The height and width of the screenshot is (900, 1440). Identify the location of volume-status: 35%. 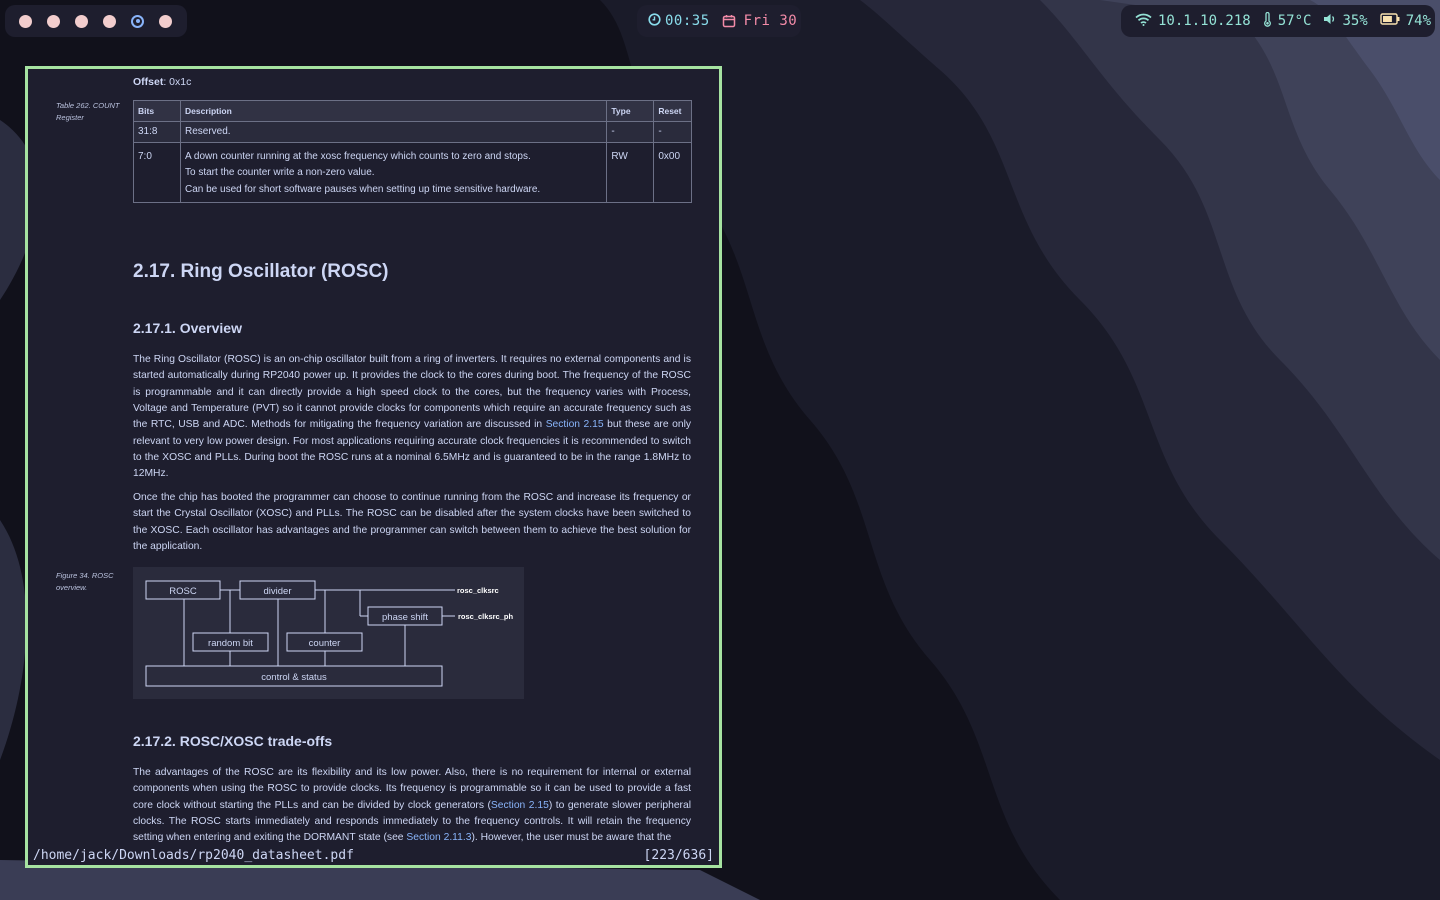
(1345, 21).